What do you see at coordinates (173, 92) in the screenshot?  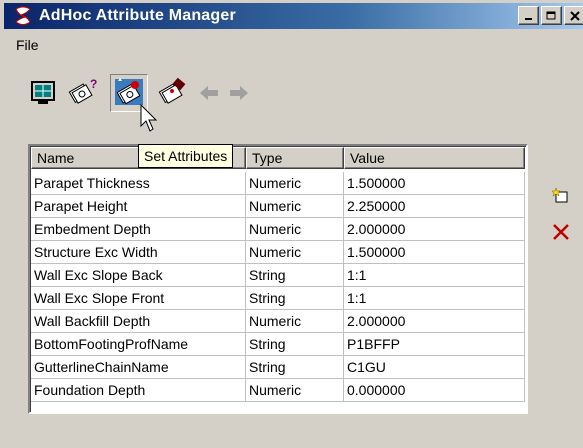 I see `clear-attributes-icon` at bounding box center [173, 92].